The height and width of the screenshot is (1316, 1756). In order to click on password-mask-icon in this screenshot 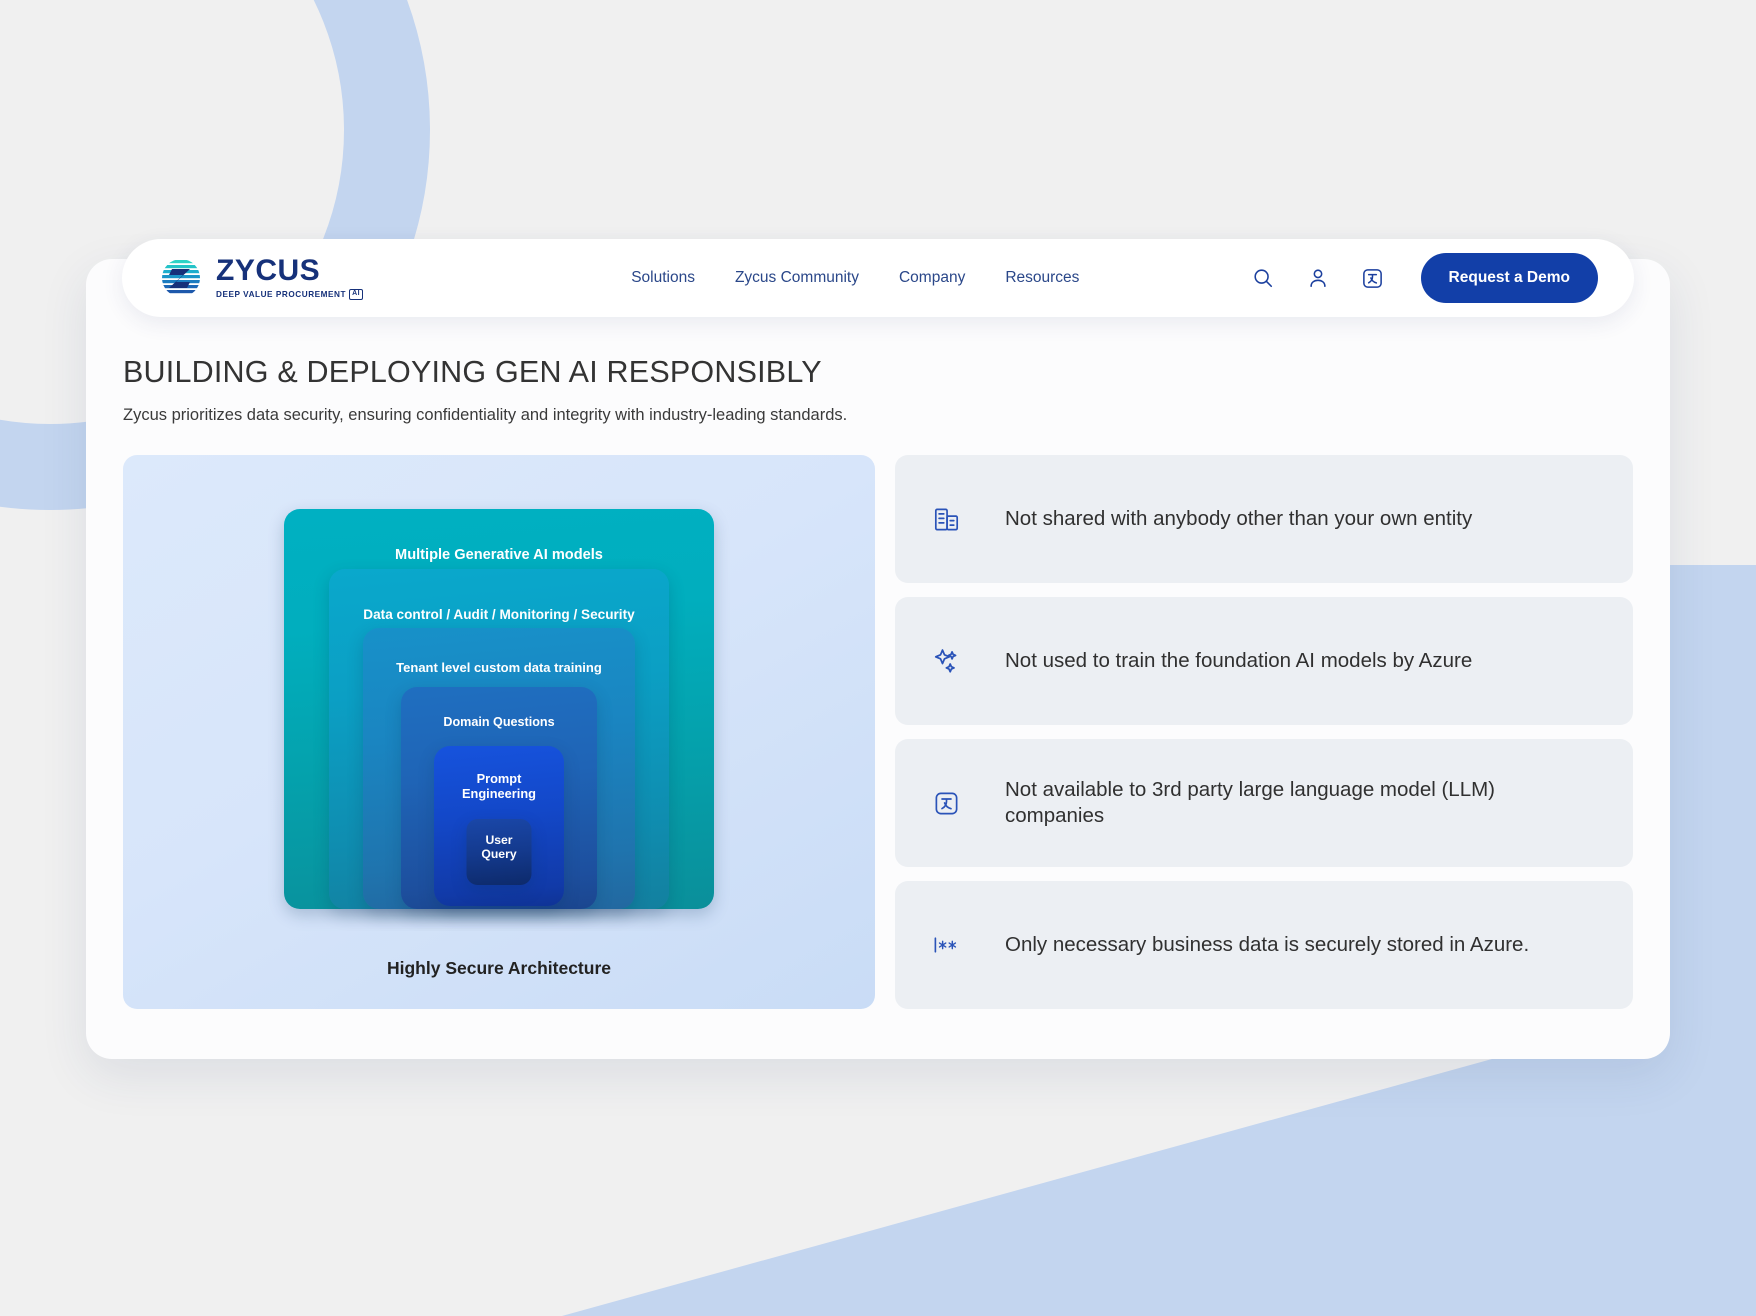, I will do `click(946, 945)`.